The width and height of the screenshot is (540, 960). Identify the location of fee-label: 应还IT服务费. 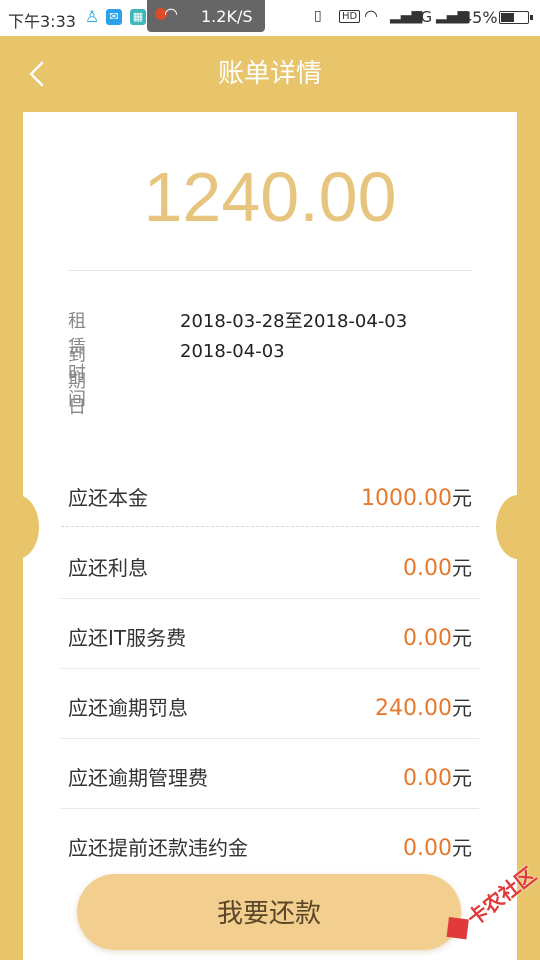
(127, 638).